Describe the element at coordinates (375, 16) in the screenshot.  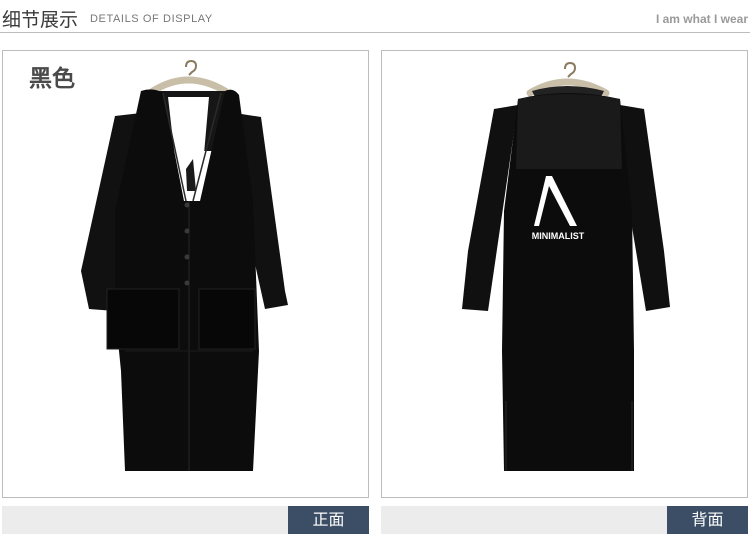
I see `section-header: 细节展示 DETAILS OF DISPLAY I am what I wear` at that location.